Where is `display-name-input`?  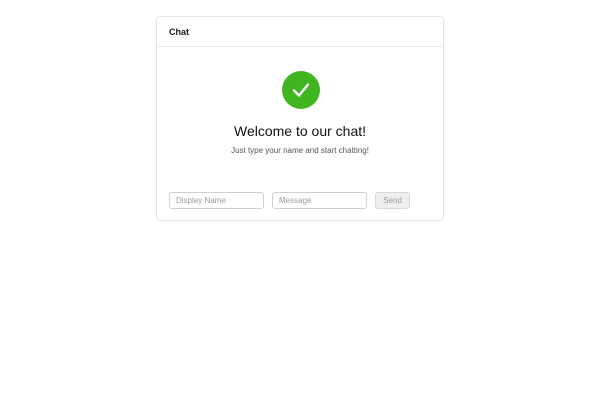
display-name-input is located at coordinates (216, 200).